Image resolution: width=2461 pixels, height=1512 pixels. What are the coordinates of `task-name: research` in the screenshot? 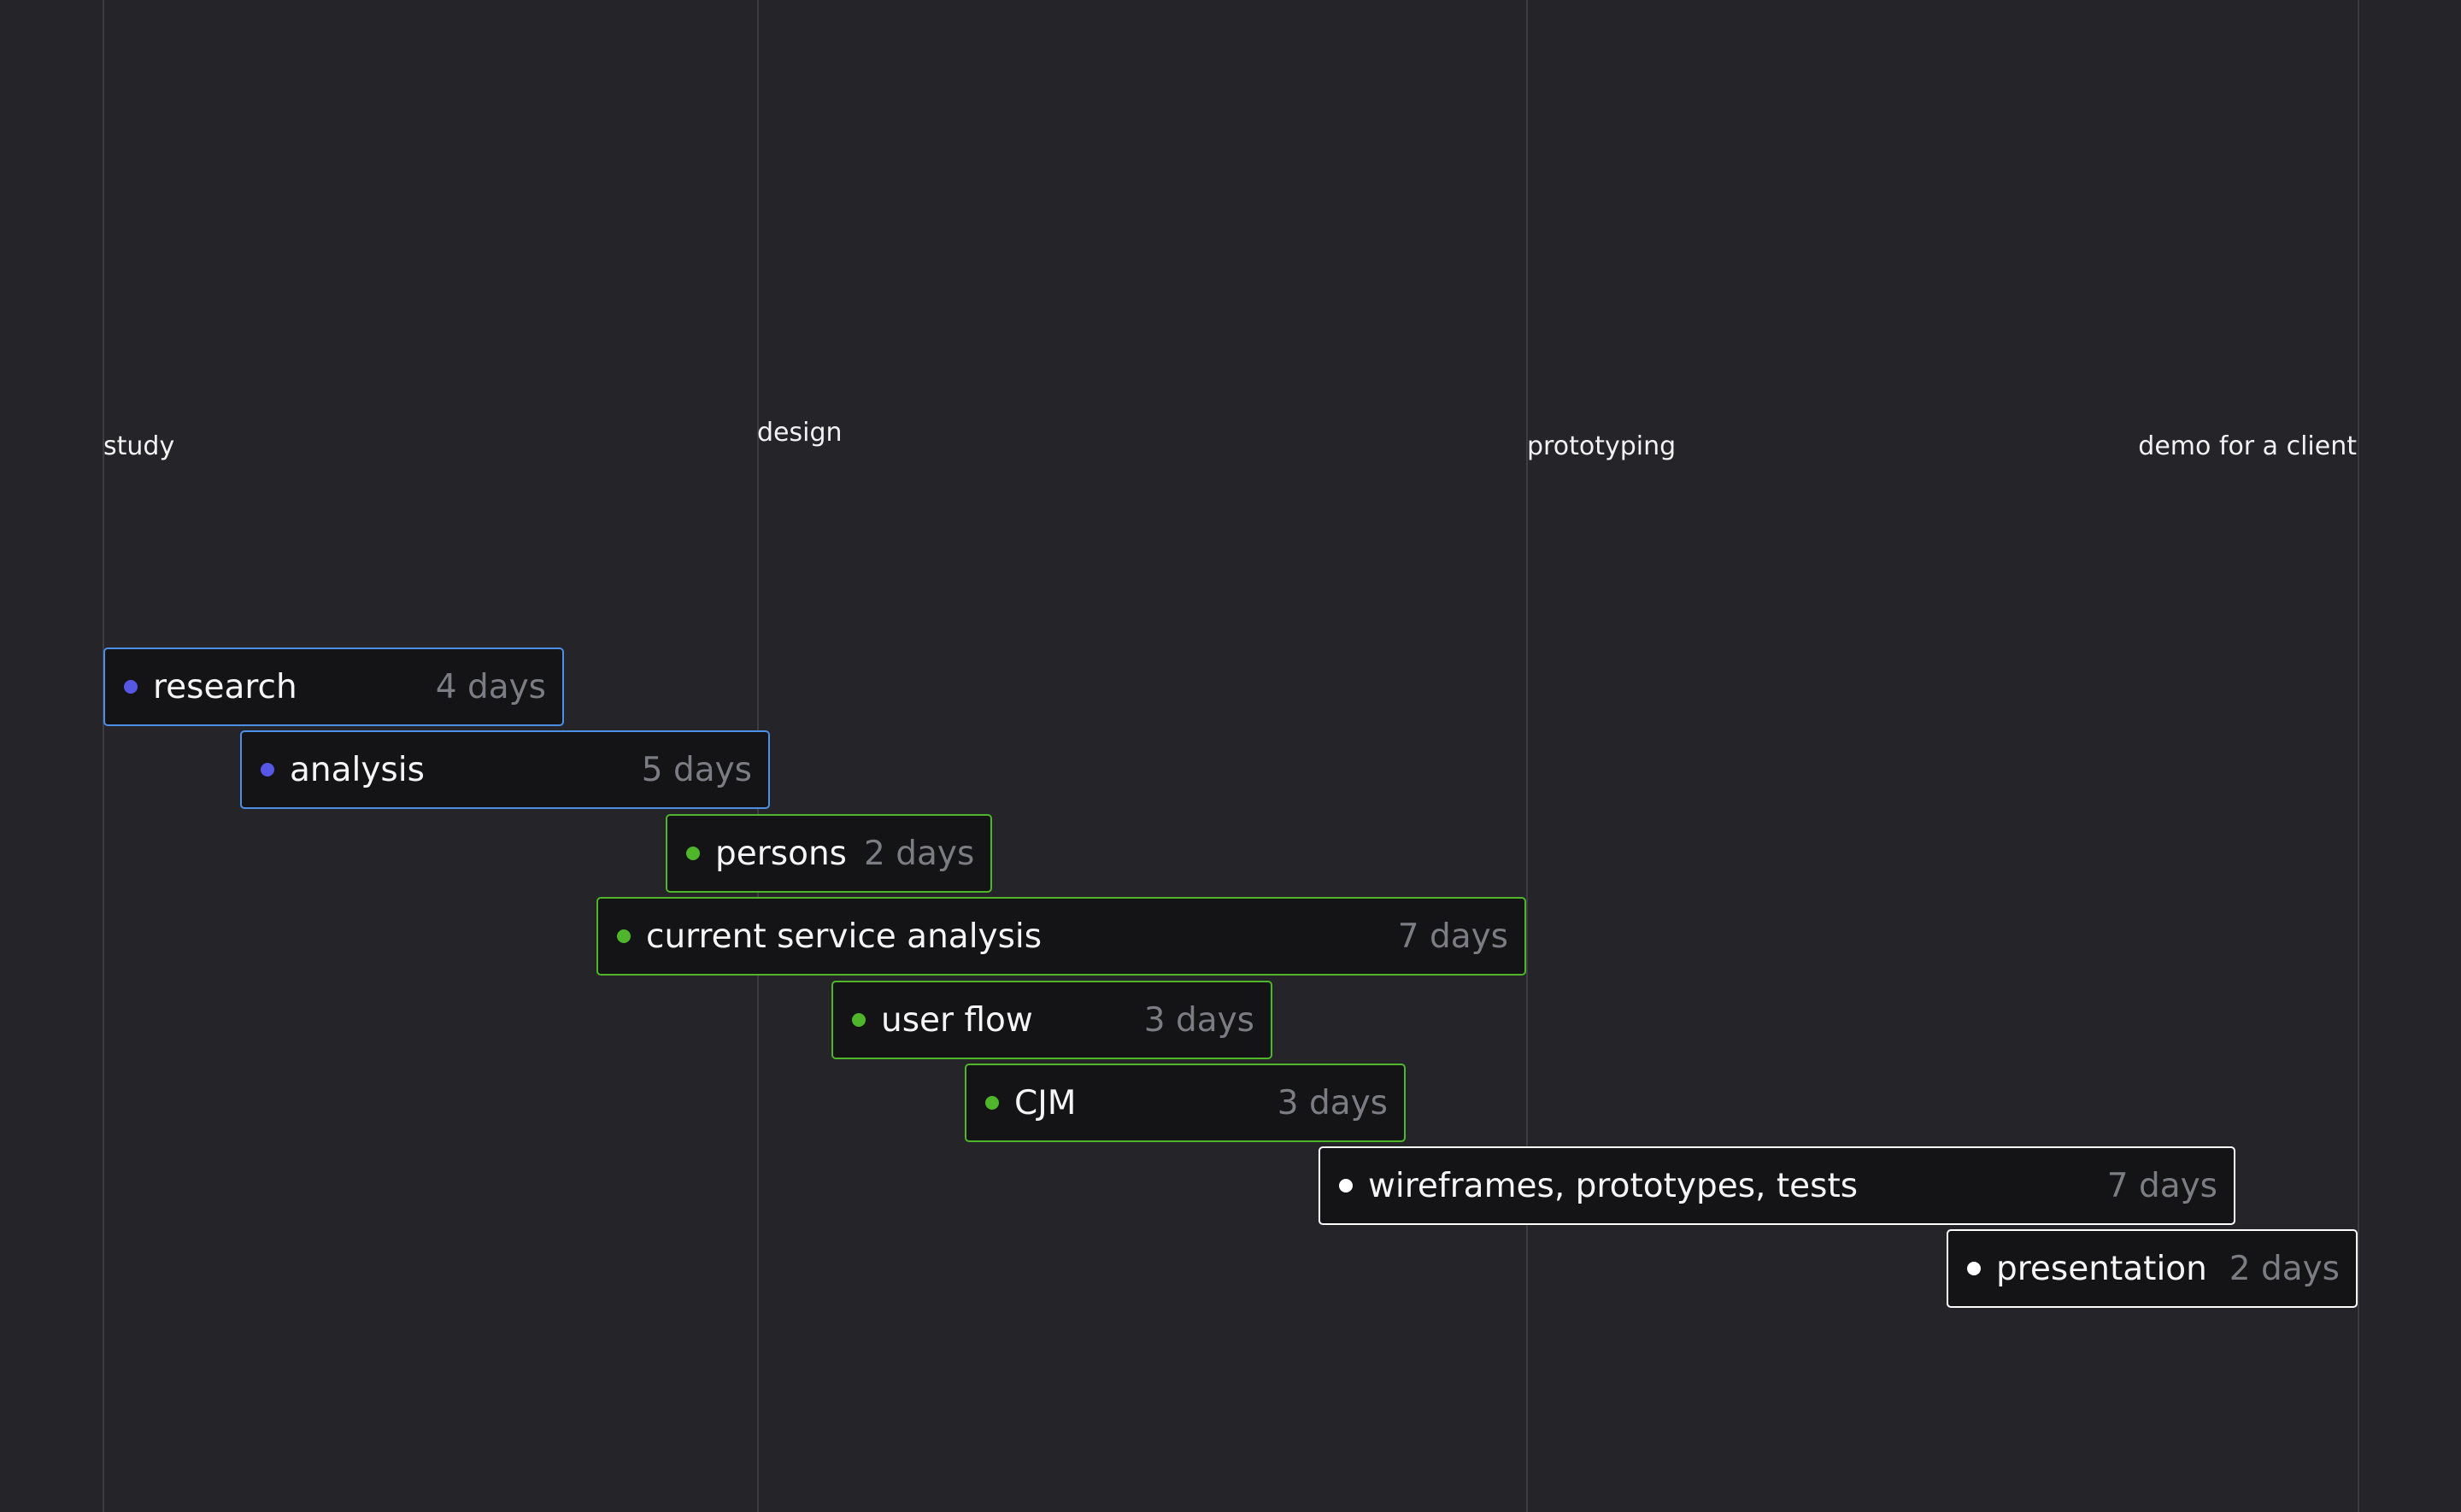 It's located at (225, 686).